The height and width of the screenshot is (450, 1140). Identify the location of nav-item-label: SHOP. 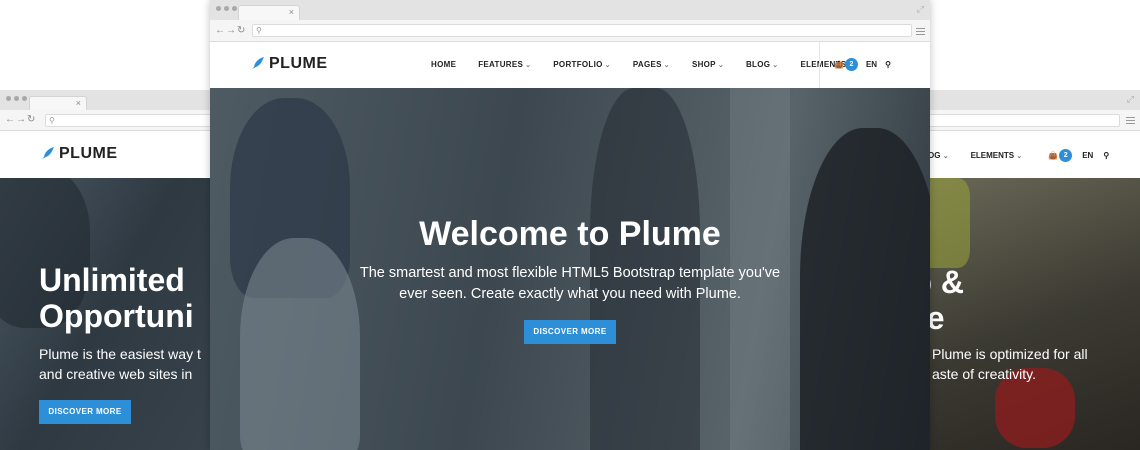
(703, 64).